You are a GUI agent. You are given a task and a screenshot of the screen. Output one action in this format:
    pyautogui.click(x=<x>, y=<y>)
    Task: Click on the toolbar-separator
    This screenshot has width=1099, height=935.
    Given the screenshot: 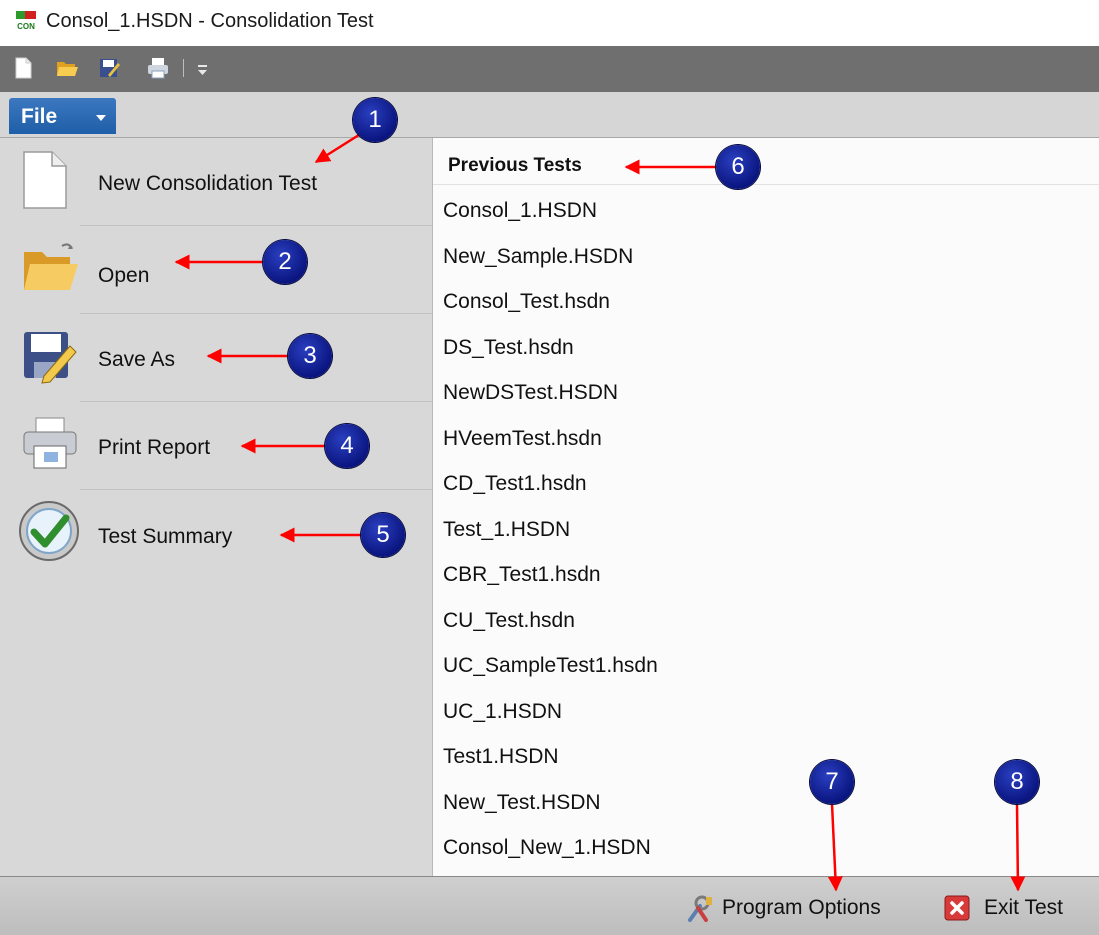 What is the action you would take?
    pyautogui.click(x=183, y=68)
    